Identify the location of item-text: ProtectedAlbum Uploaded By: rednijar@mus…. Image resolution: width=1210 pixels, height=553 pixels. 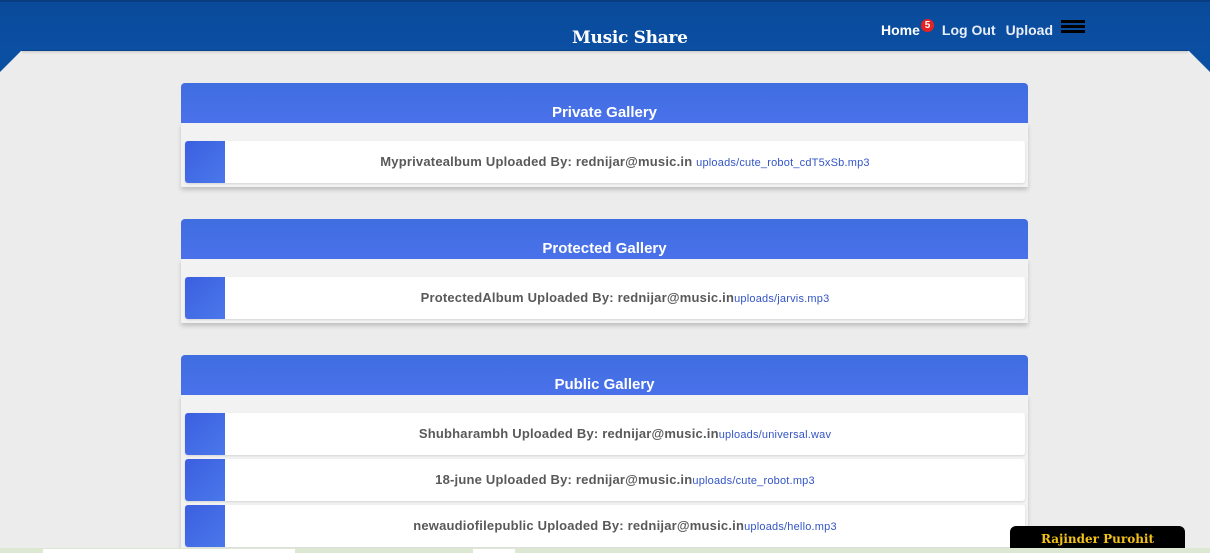
(625, 297).